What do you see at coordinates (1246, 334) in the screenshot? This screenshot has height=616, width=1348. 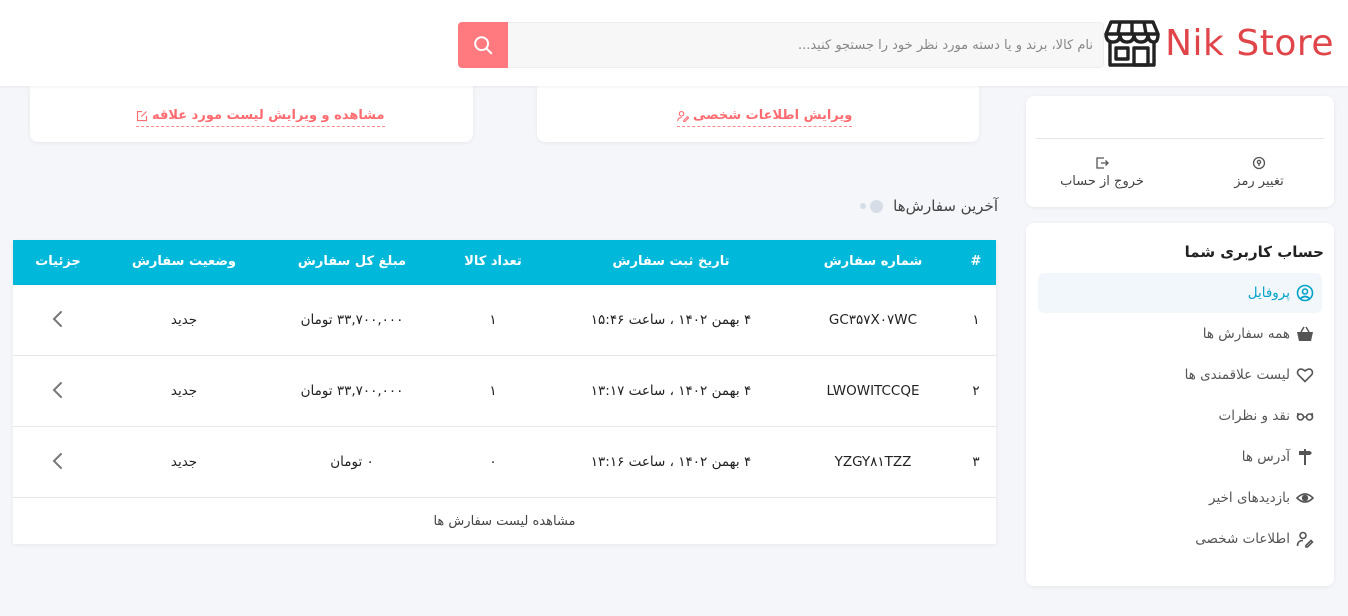 I see `sidebar-item-label: همه سفارش ها` at bounding box center [1246, 334].